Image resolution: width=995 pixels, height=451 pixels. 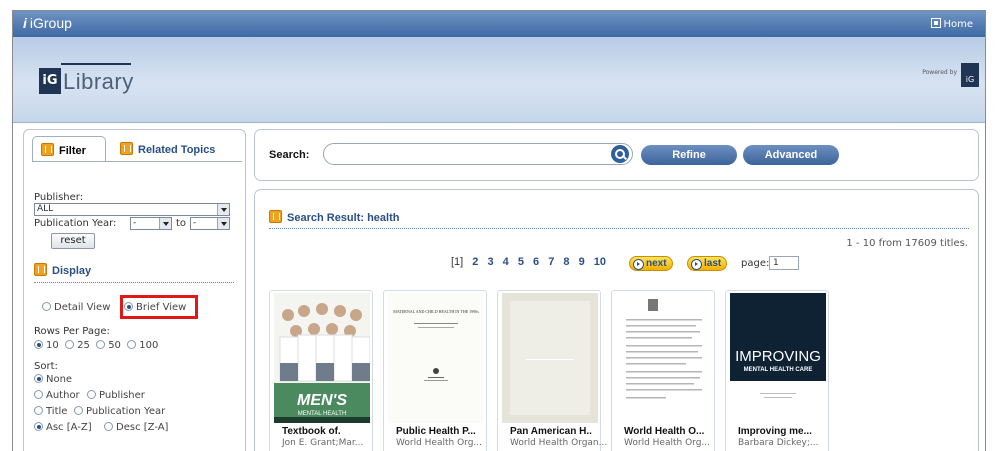 What do you see at coordinates (72, 271) in the screenshot?
I see `display-label: Display` at bounding box center [72, 271].